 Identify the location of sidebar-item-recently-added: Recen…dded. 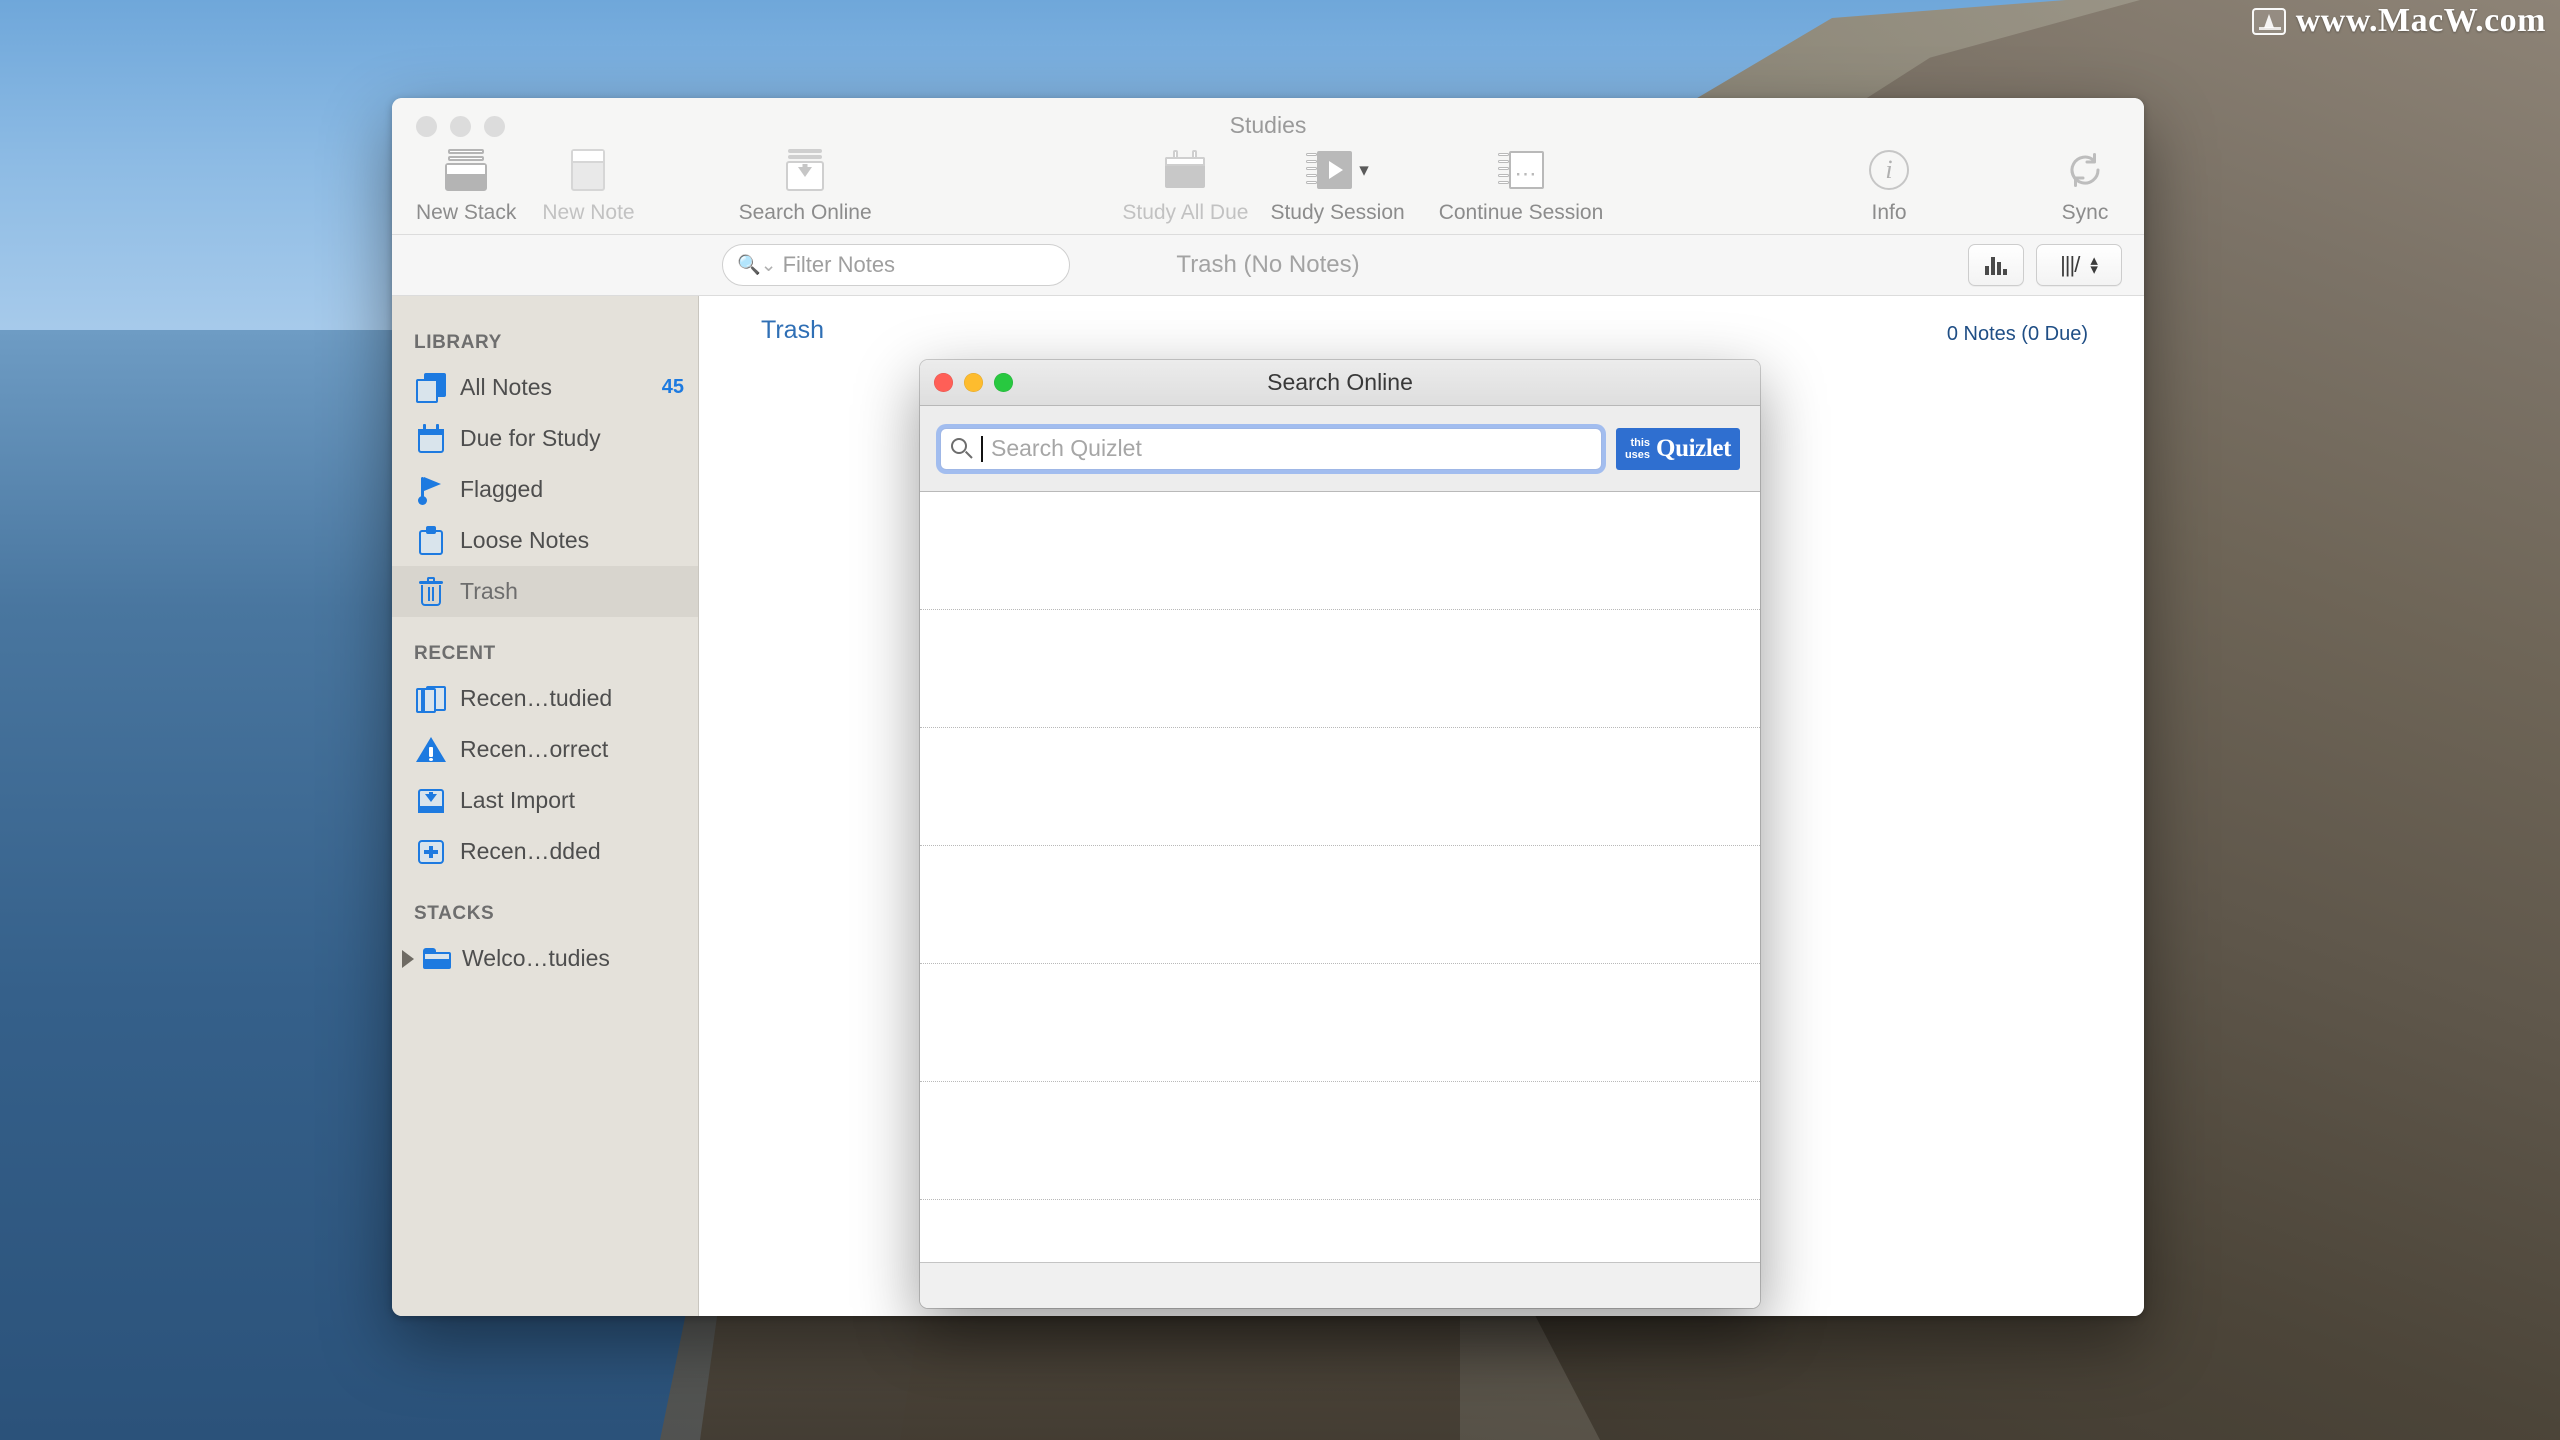
(545, 851).